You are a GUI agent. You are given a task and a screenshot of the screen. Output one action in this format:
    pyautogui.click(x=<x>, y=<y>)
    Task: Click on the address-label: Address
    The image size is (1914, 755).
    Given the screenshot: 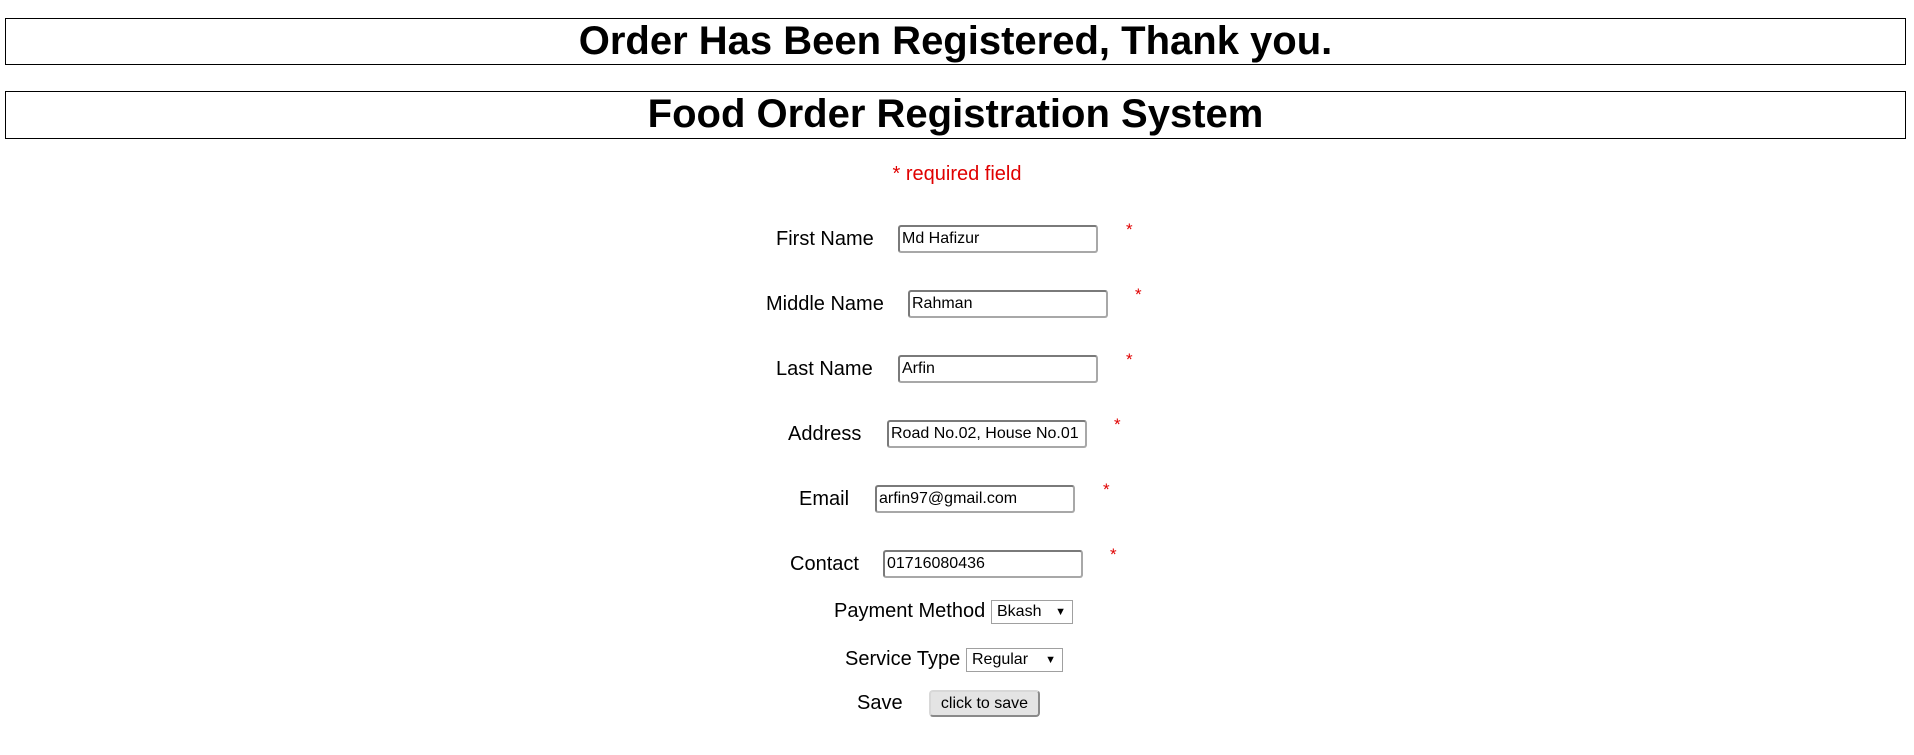 What is the action you would take?
    pyautogui.click(x=825, y=434)
    